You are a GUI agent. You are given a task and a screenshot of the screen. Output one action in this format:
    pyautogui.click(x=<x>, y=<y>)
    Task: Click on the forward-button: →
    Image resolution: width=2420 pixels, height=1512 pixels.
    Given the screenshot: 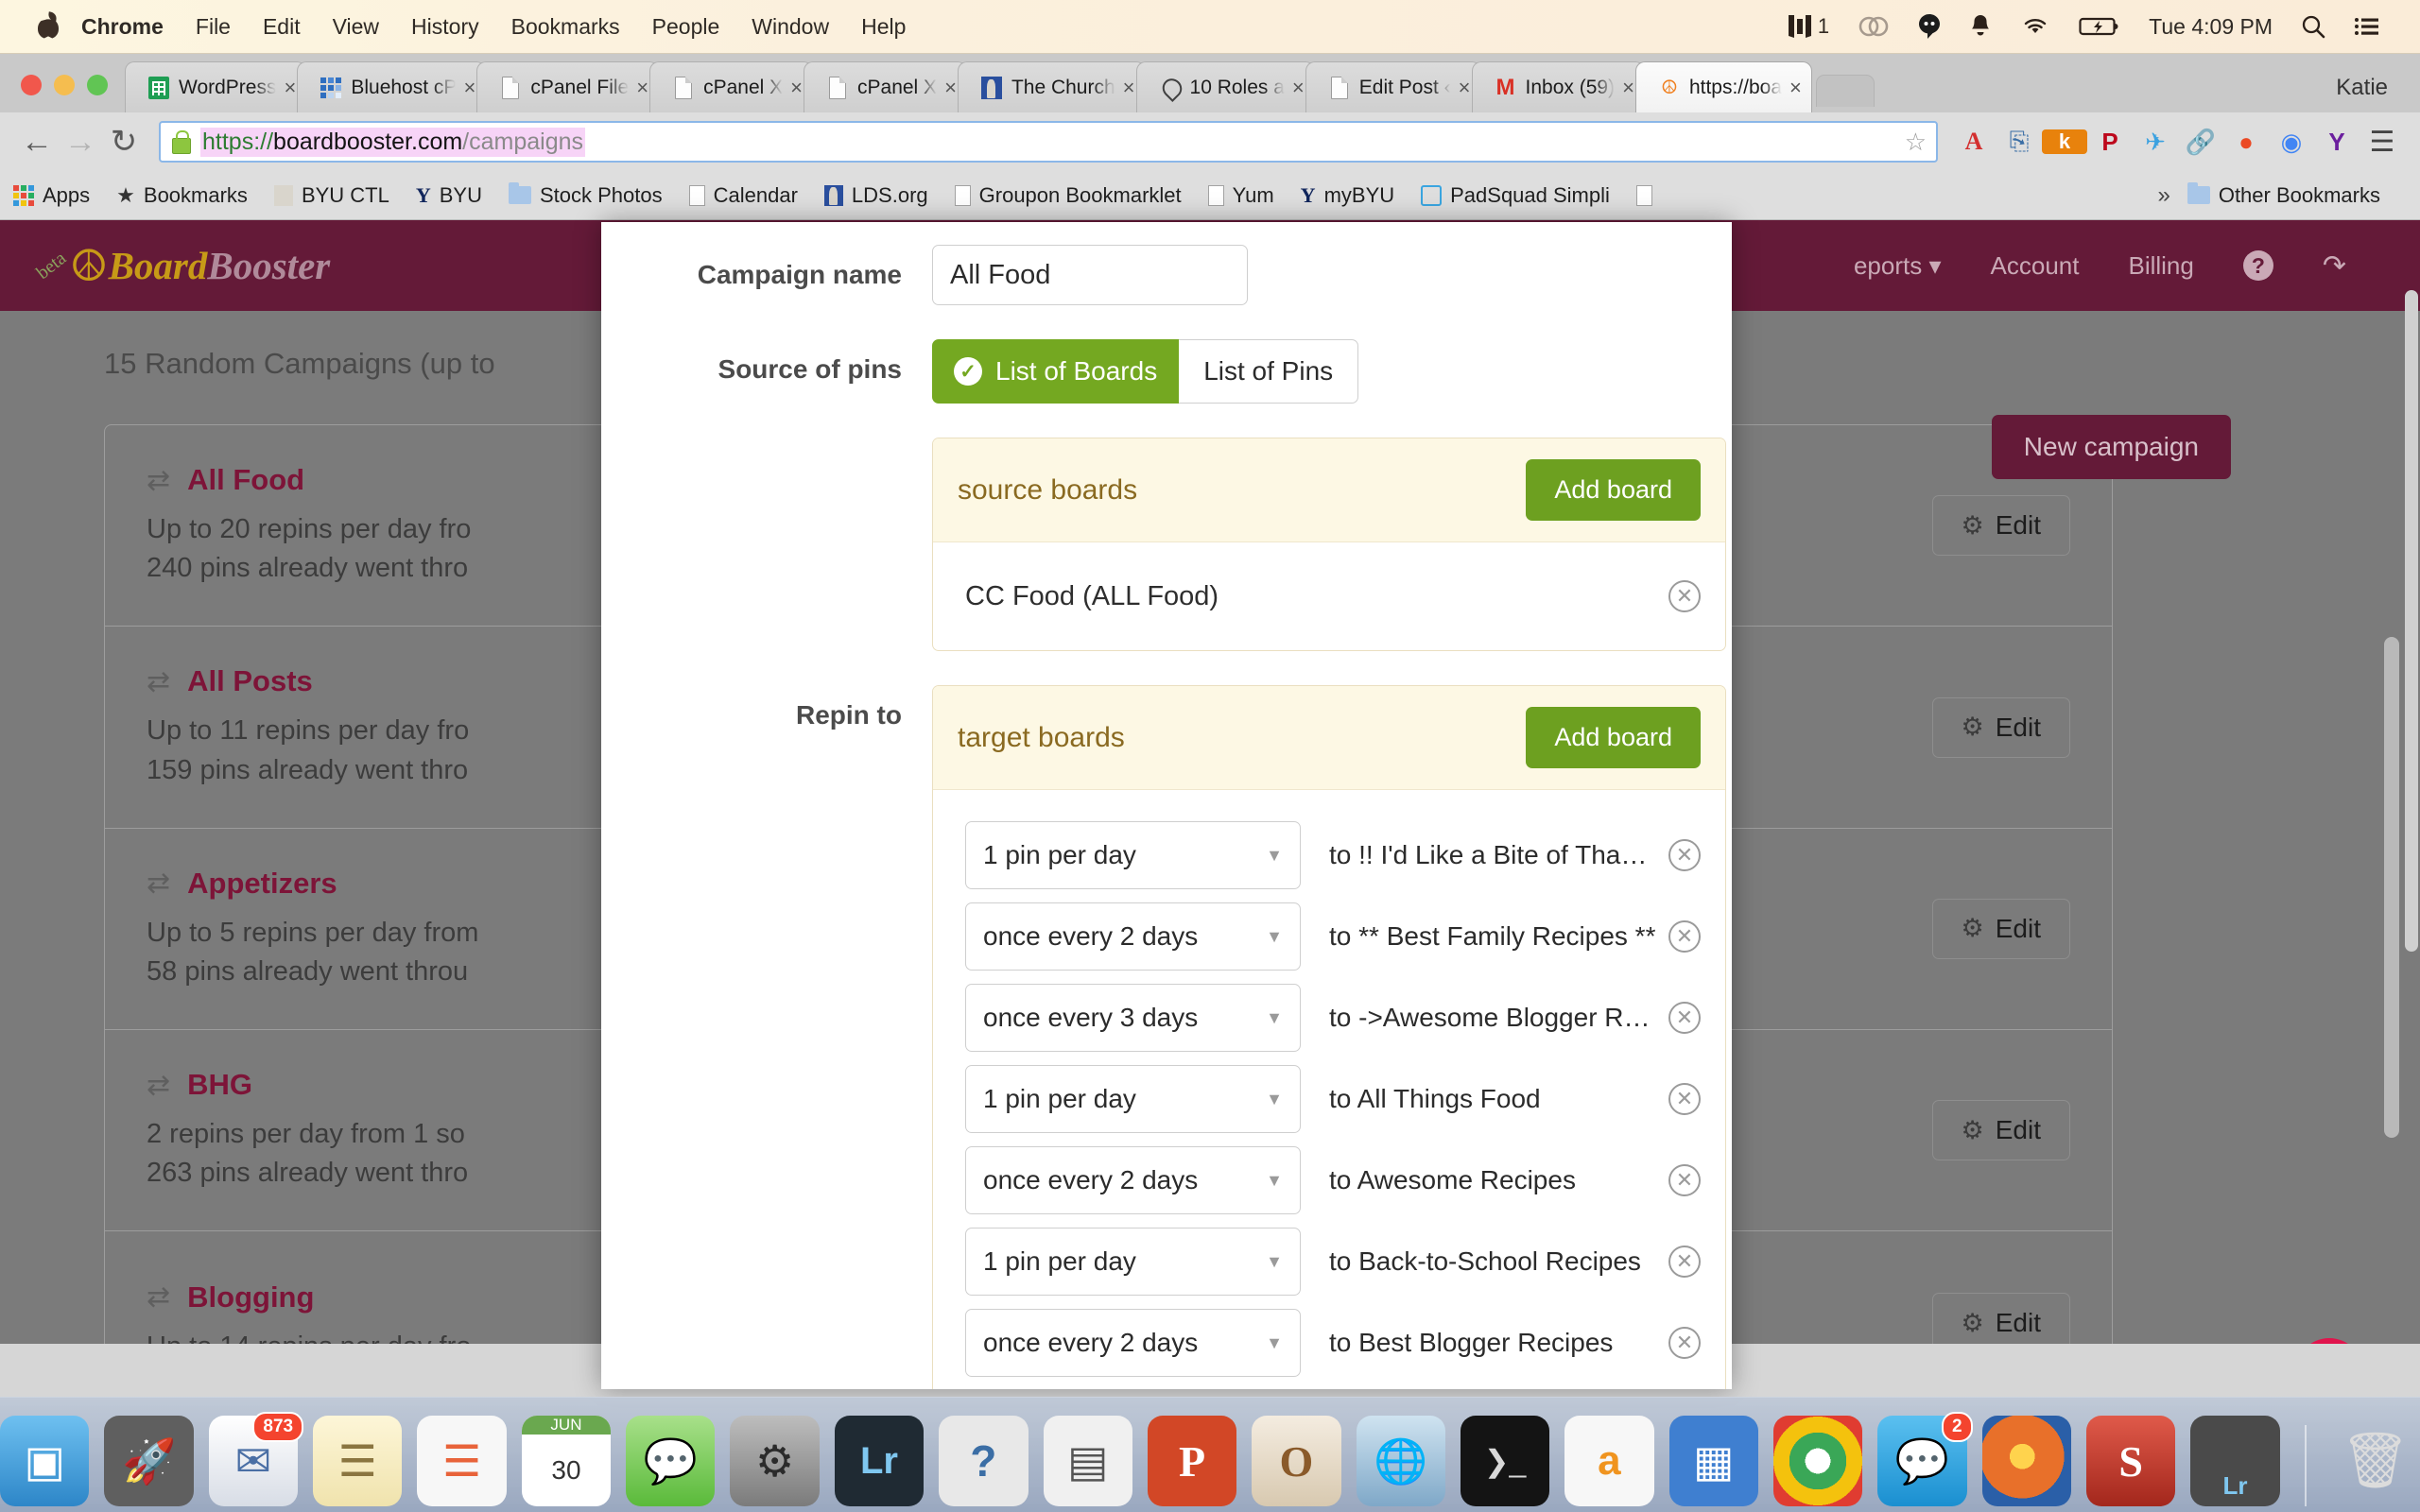 What is the action you would take?
    pyautogui.click(x=80, y=142)
    